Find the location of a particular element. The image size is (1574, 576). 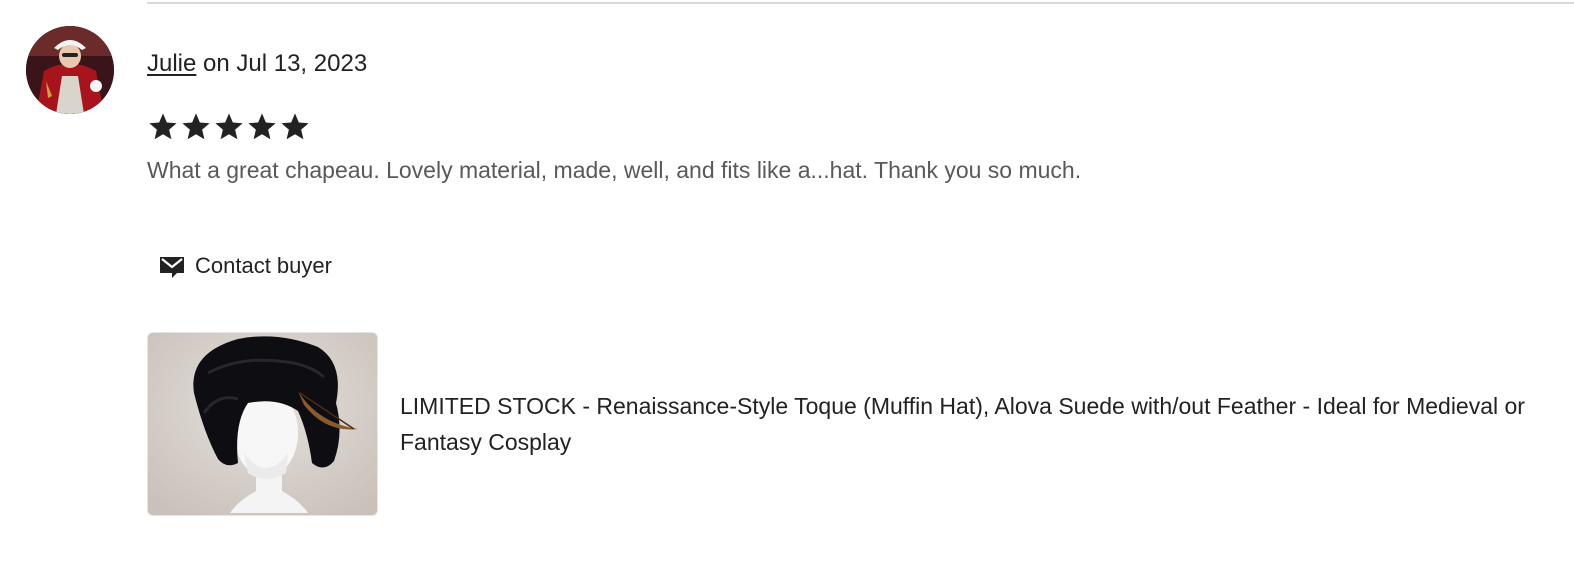

star-rating is located at coordinates (229, 127).